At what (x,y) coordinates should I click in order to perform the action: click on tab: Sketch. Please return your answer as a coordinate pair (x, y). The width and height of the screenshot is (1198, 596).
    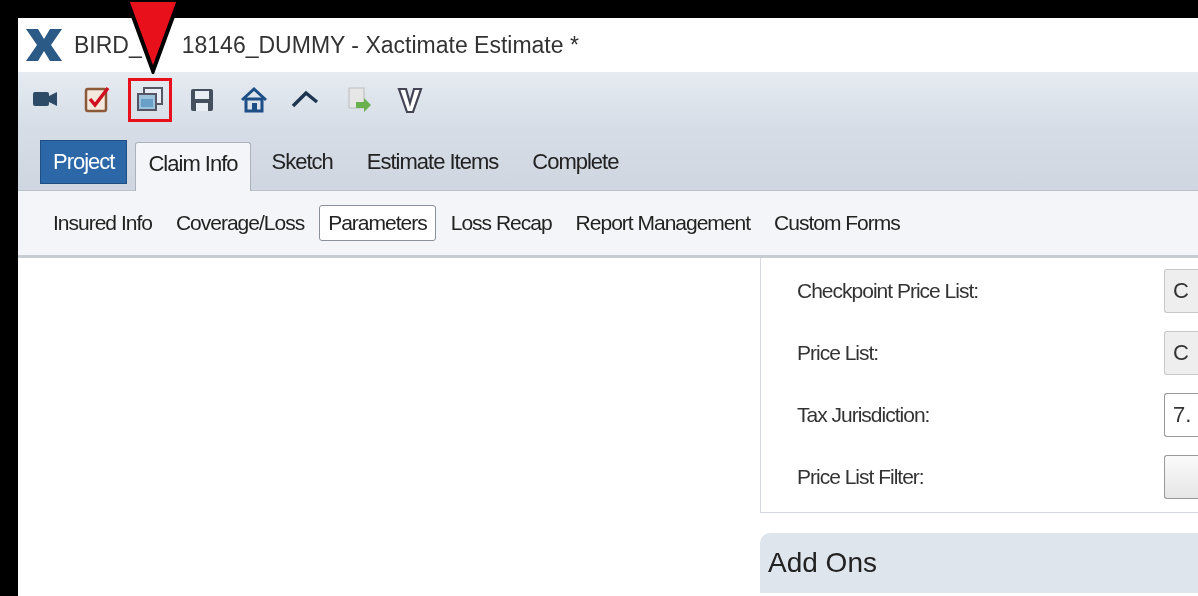
    Looking at the image, I should click on (302, 162).